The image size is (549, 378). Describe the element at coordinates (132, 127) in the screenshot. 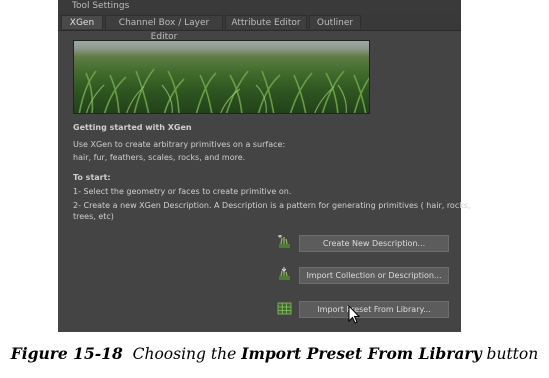

I see `getting-started-heading: Getting started with XGen` at that location.